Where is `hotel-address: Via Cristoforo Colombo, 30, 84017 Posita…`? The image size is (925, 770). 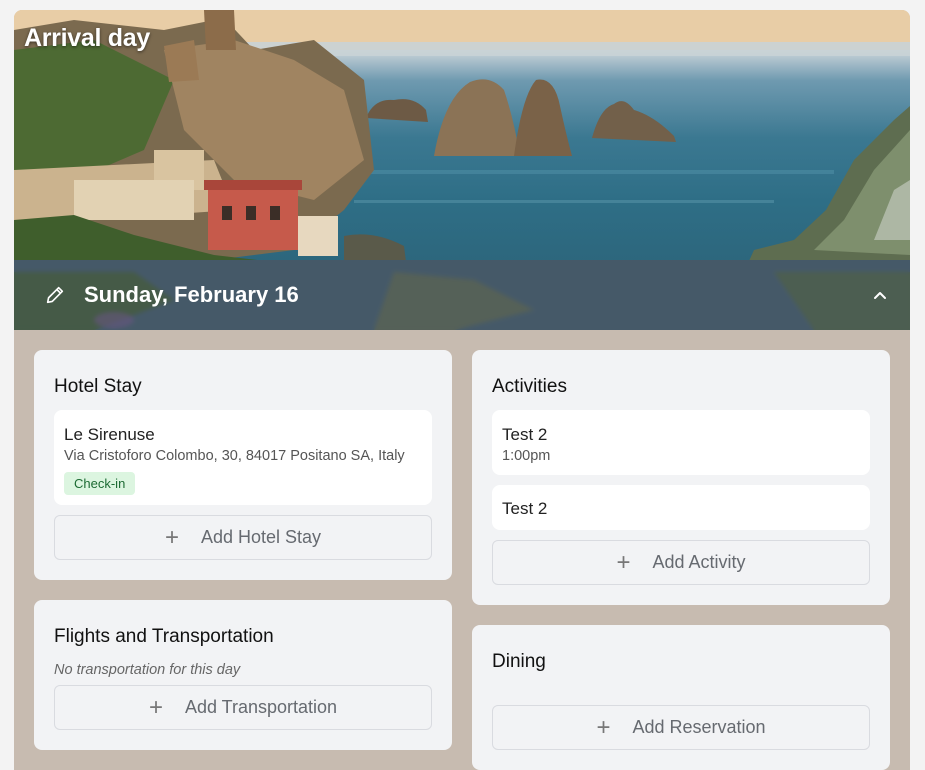
hotel-address: Via Cristoforo Colombo, 30, 84017 Posita… is located at coordinates (234, 456).